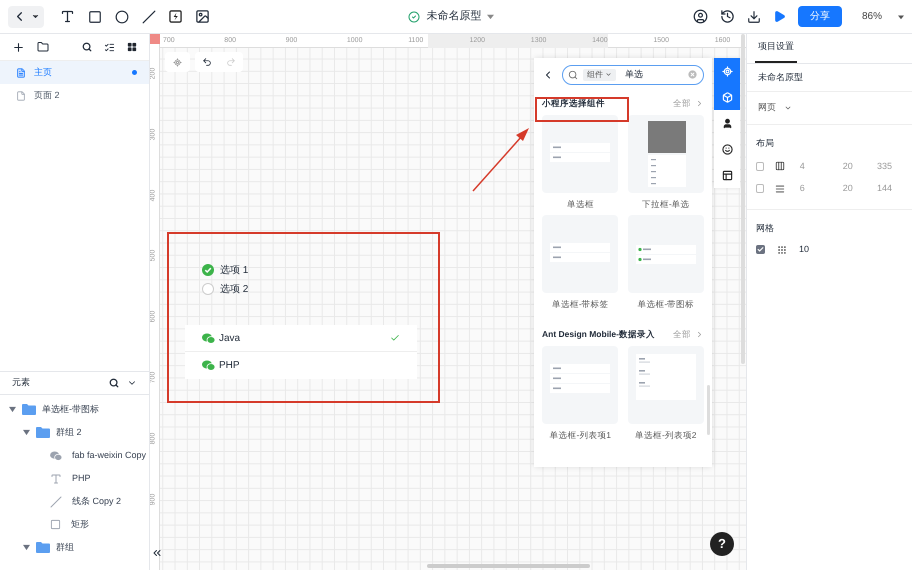  Describe the element at coordinates (872, 16) in the screenshot. I see `zoom-level: 86%` at that location.